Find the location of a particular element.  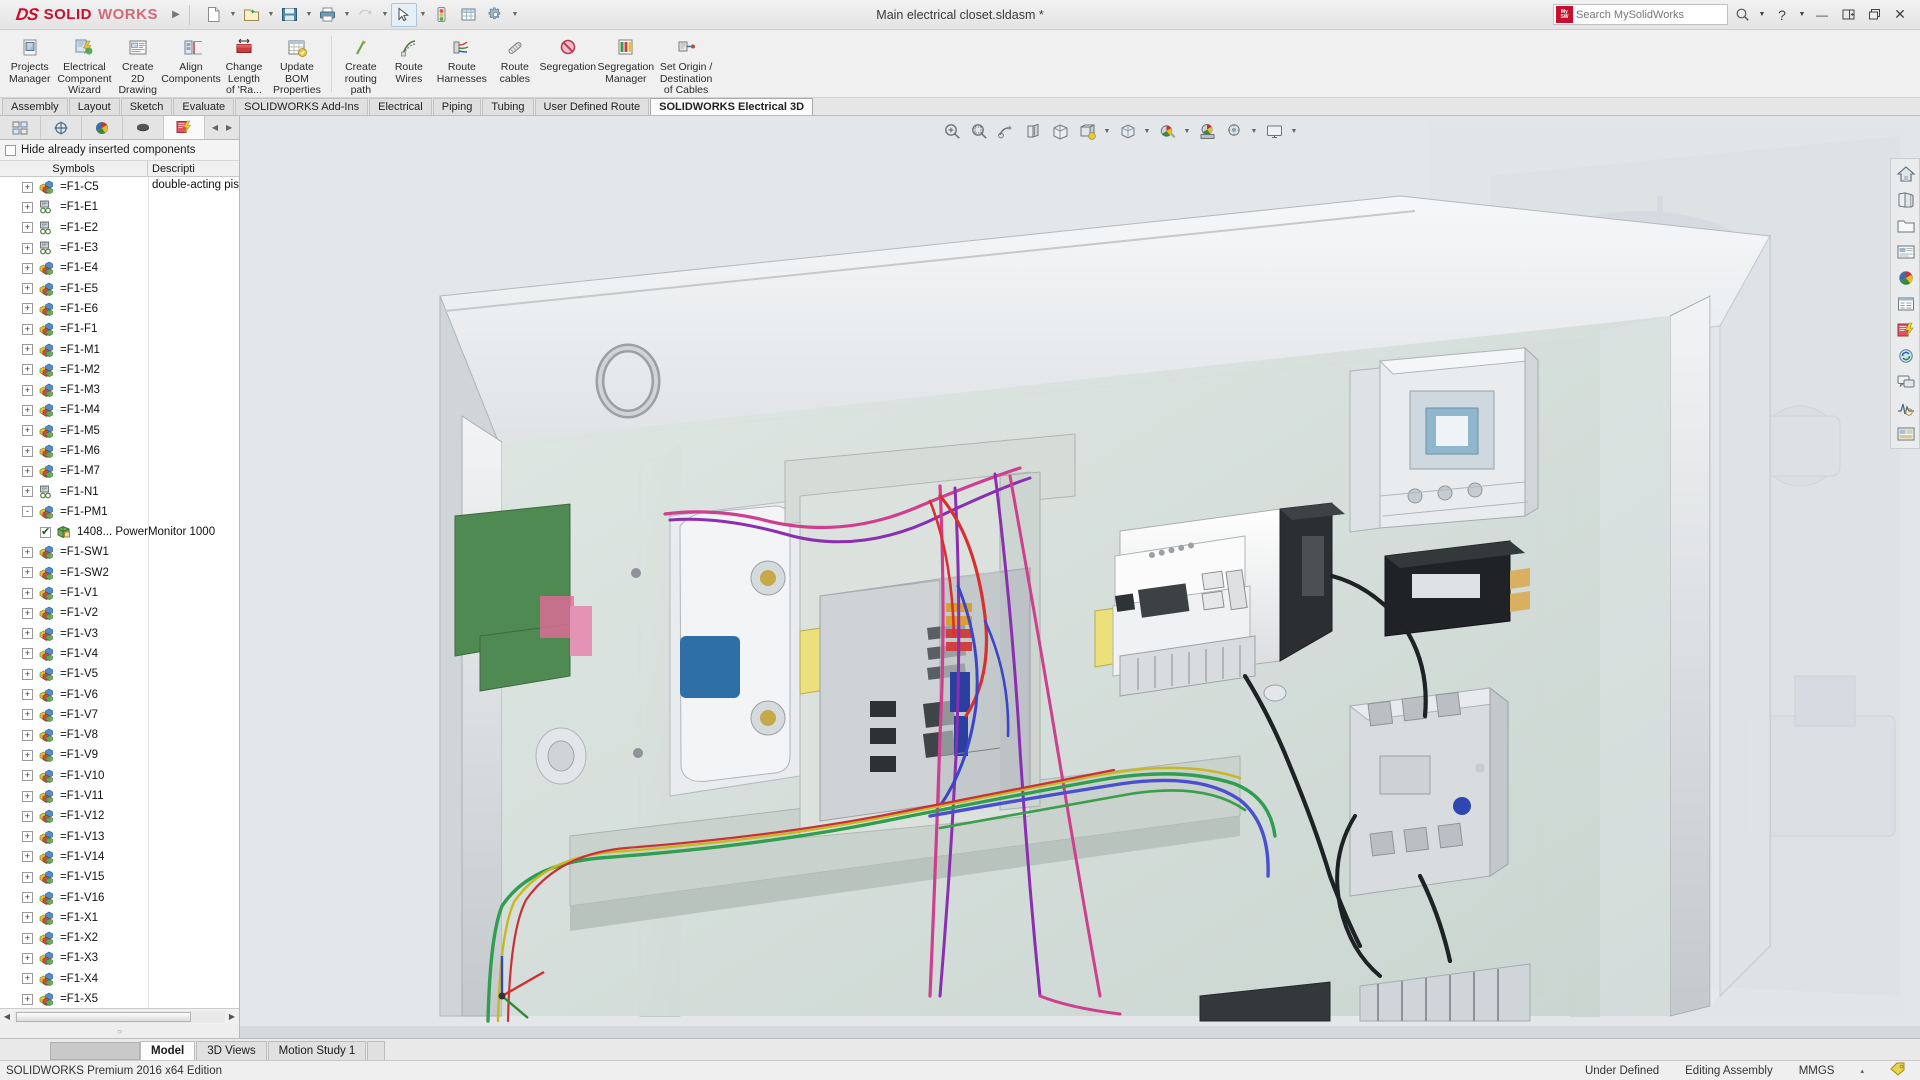

tree-item: + =F1-V13 is located at coordinates (119, 837).